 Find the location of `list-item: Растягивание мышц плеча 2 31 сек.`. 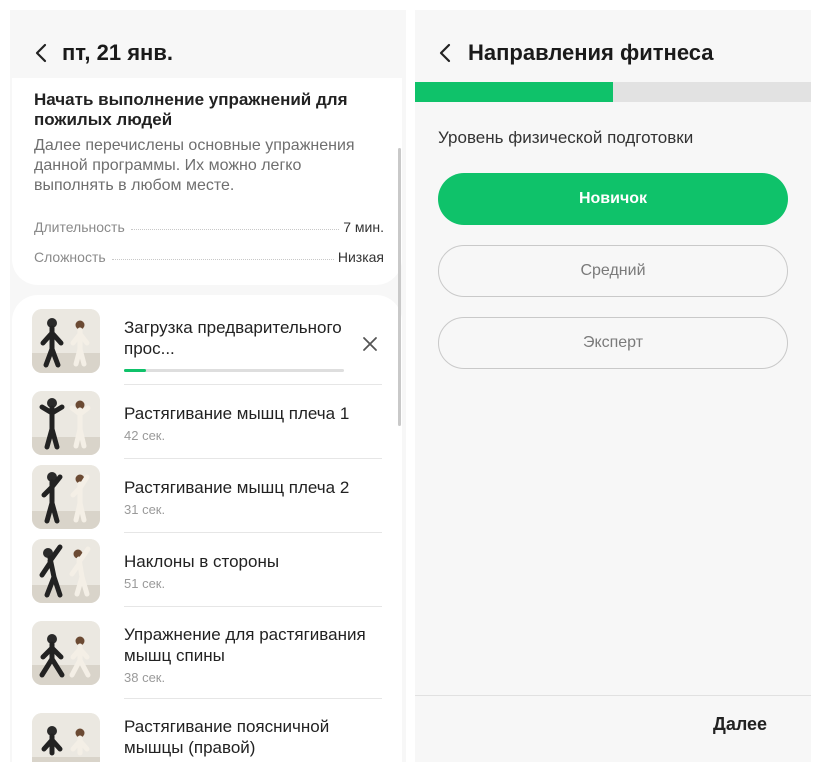

list-item: Растягивание мышц плеча 2 31 сек. is located at coordinates (207, 496).